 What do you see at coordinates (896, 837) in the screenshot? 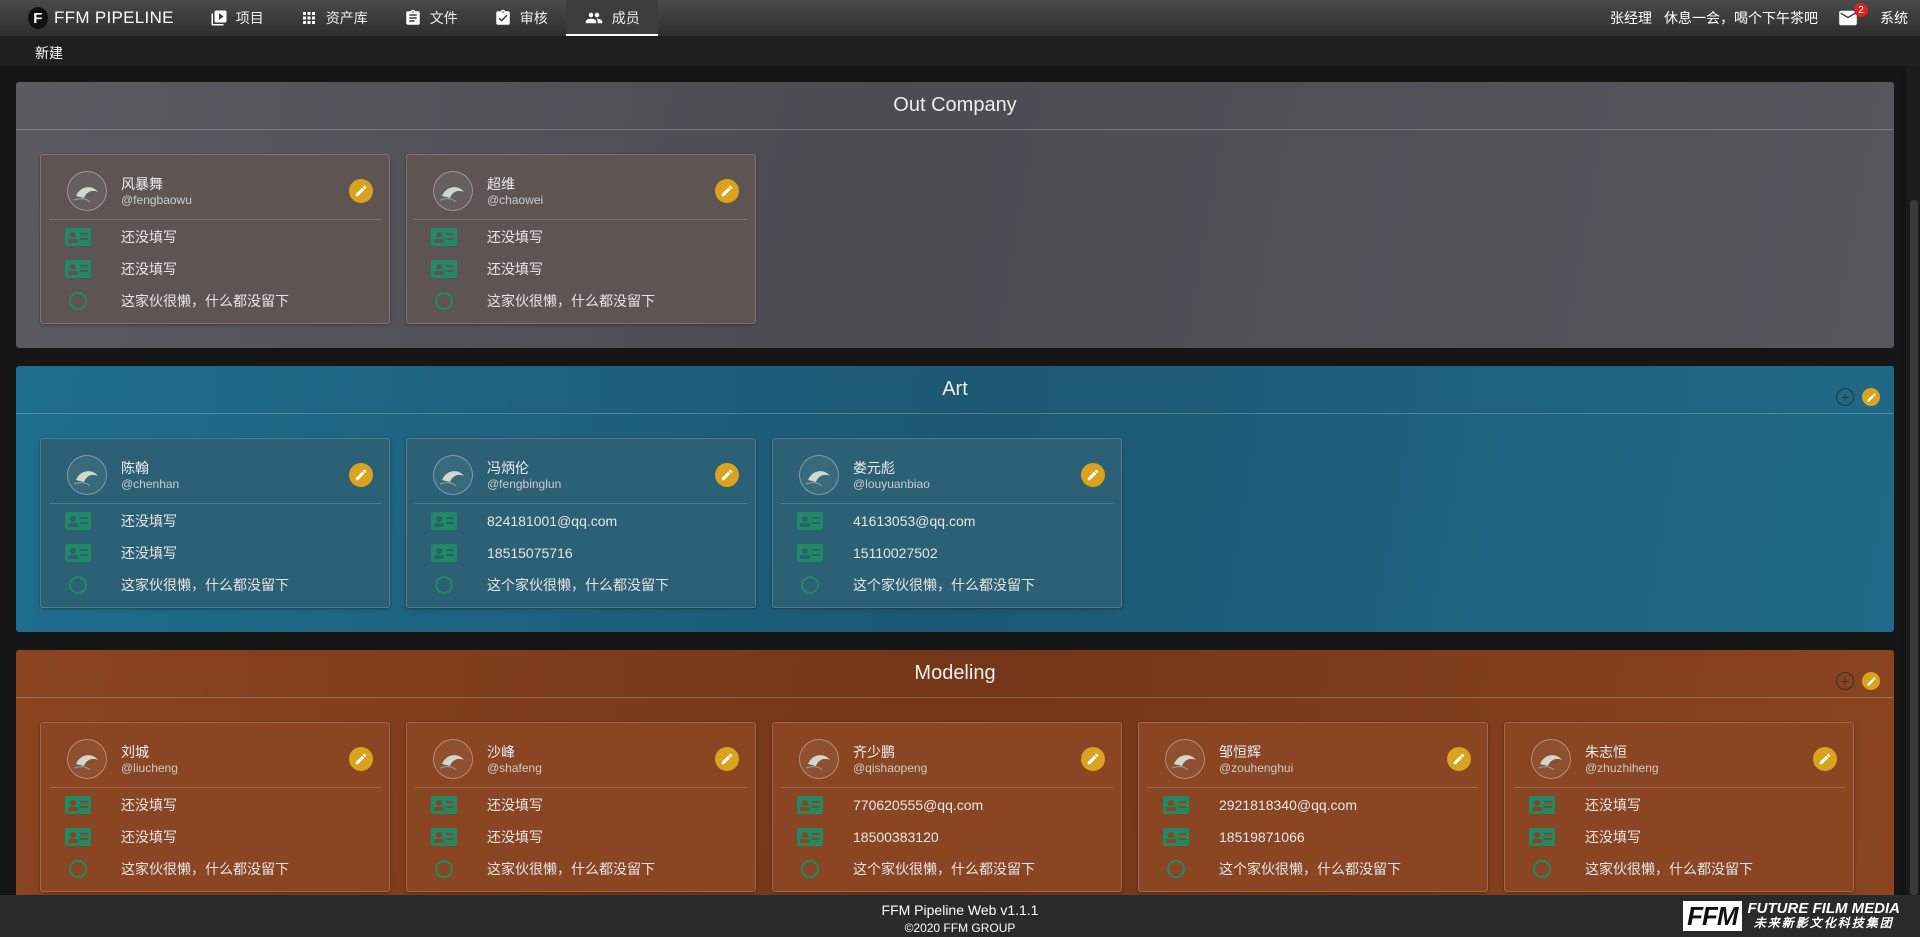
I see `member-phone: 18500383120` at bounding box center [896, 837].